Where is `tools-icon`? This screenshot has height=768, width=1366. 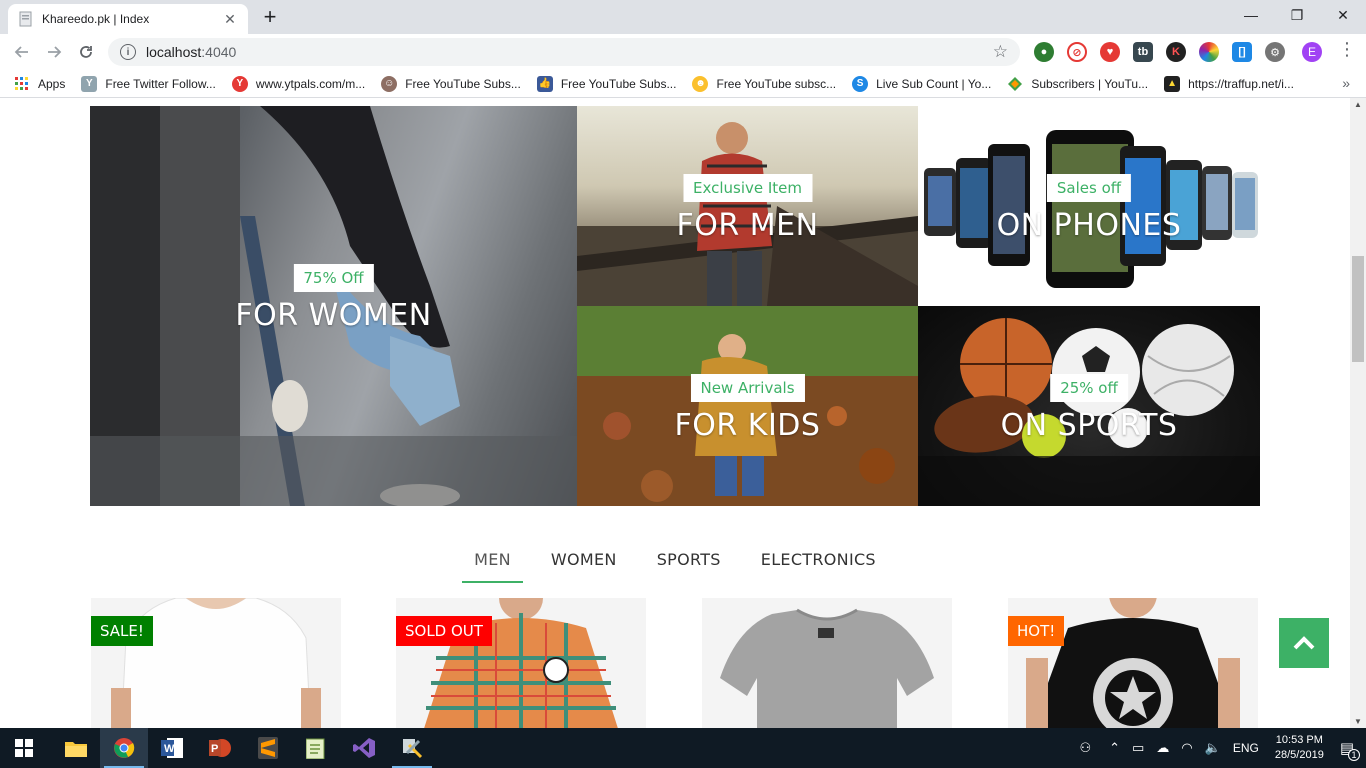
tools-icon is located at coordinates (413, 749).